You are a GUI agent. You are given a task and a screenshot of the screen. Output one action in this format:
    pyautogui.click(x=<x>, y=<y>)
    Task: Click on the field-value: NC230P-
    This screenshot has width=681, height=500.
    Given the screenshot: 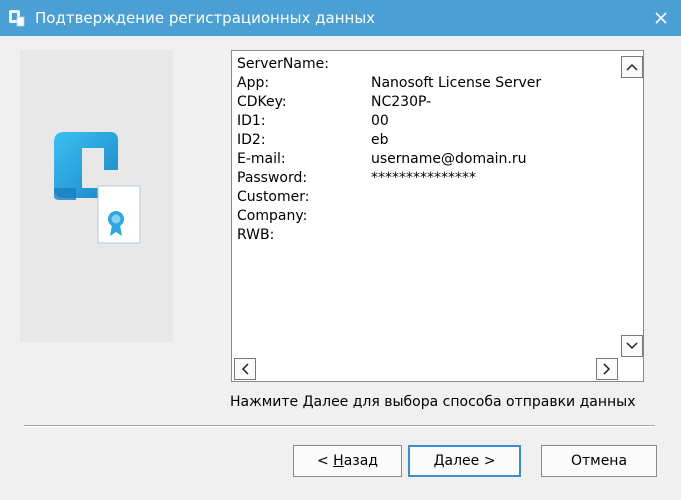 What is the action you would take?
    pyautogui.click(x=401, y=102)
    